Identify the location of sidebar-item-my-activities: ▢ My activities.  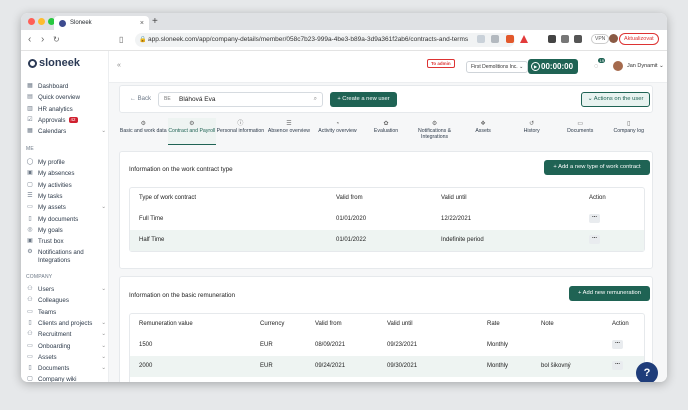
(66, 186).